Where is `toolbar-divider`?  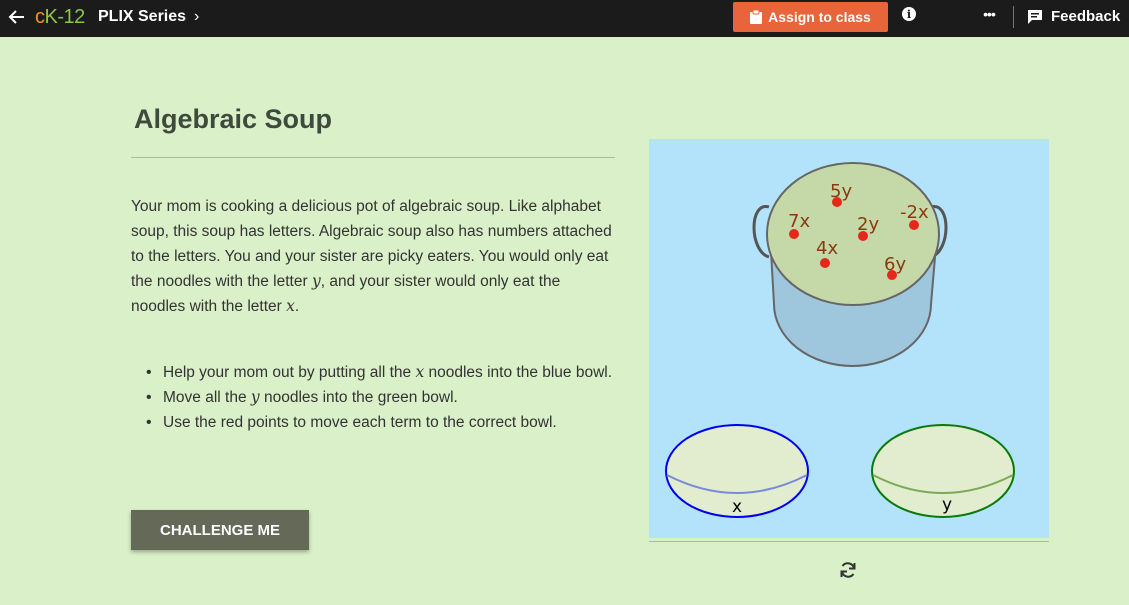
toolbar-divider is located at coordinates (1013, 17).